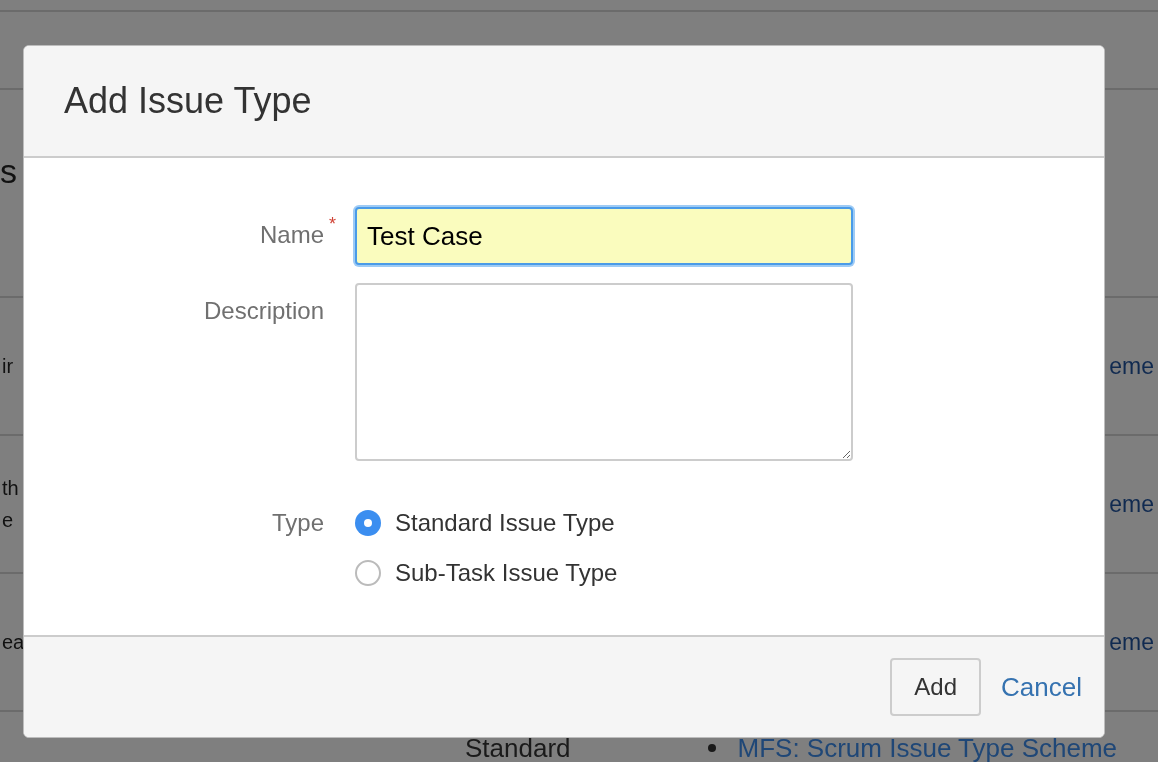 The image size is (1158, 762). What do you see at coordinates (505, 523) in the screenshot?
I see `radio-label: Standard Issue Type` at bounding box center [505, 523].